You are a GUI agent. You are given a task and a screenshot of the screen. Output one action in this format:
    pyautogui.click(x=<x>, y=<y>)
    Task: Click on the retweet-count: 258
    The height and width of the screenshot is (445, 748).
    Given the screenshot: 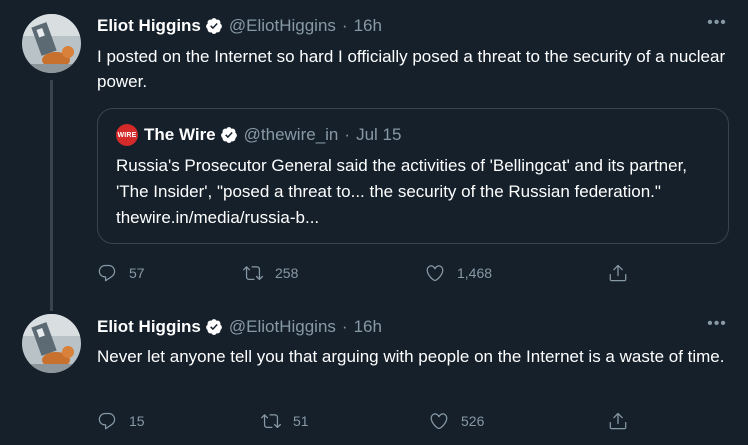 What is the action you would take?
    pyautogui.click(x=287, y=273)
    